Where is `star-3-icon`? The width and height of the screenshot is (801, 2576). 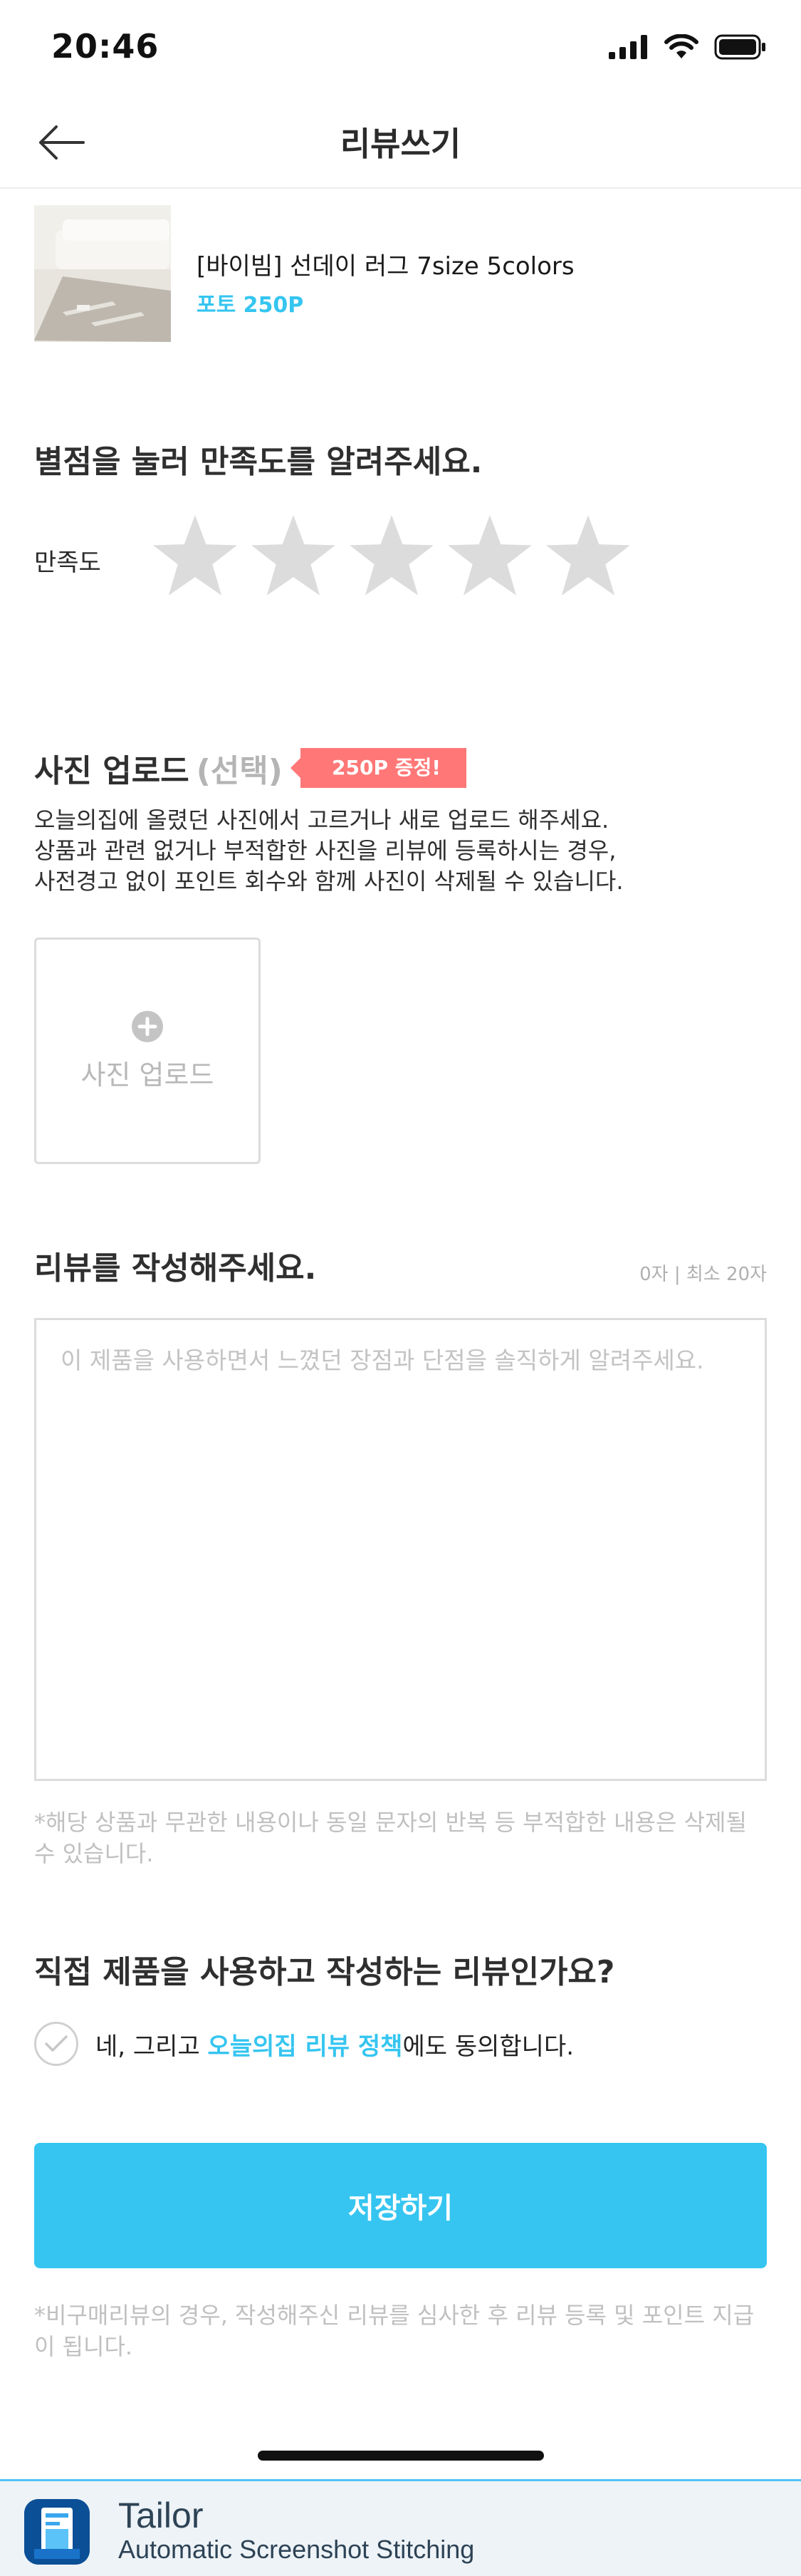
star-3-icon is located at coordinates (392, 557).